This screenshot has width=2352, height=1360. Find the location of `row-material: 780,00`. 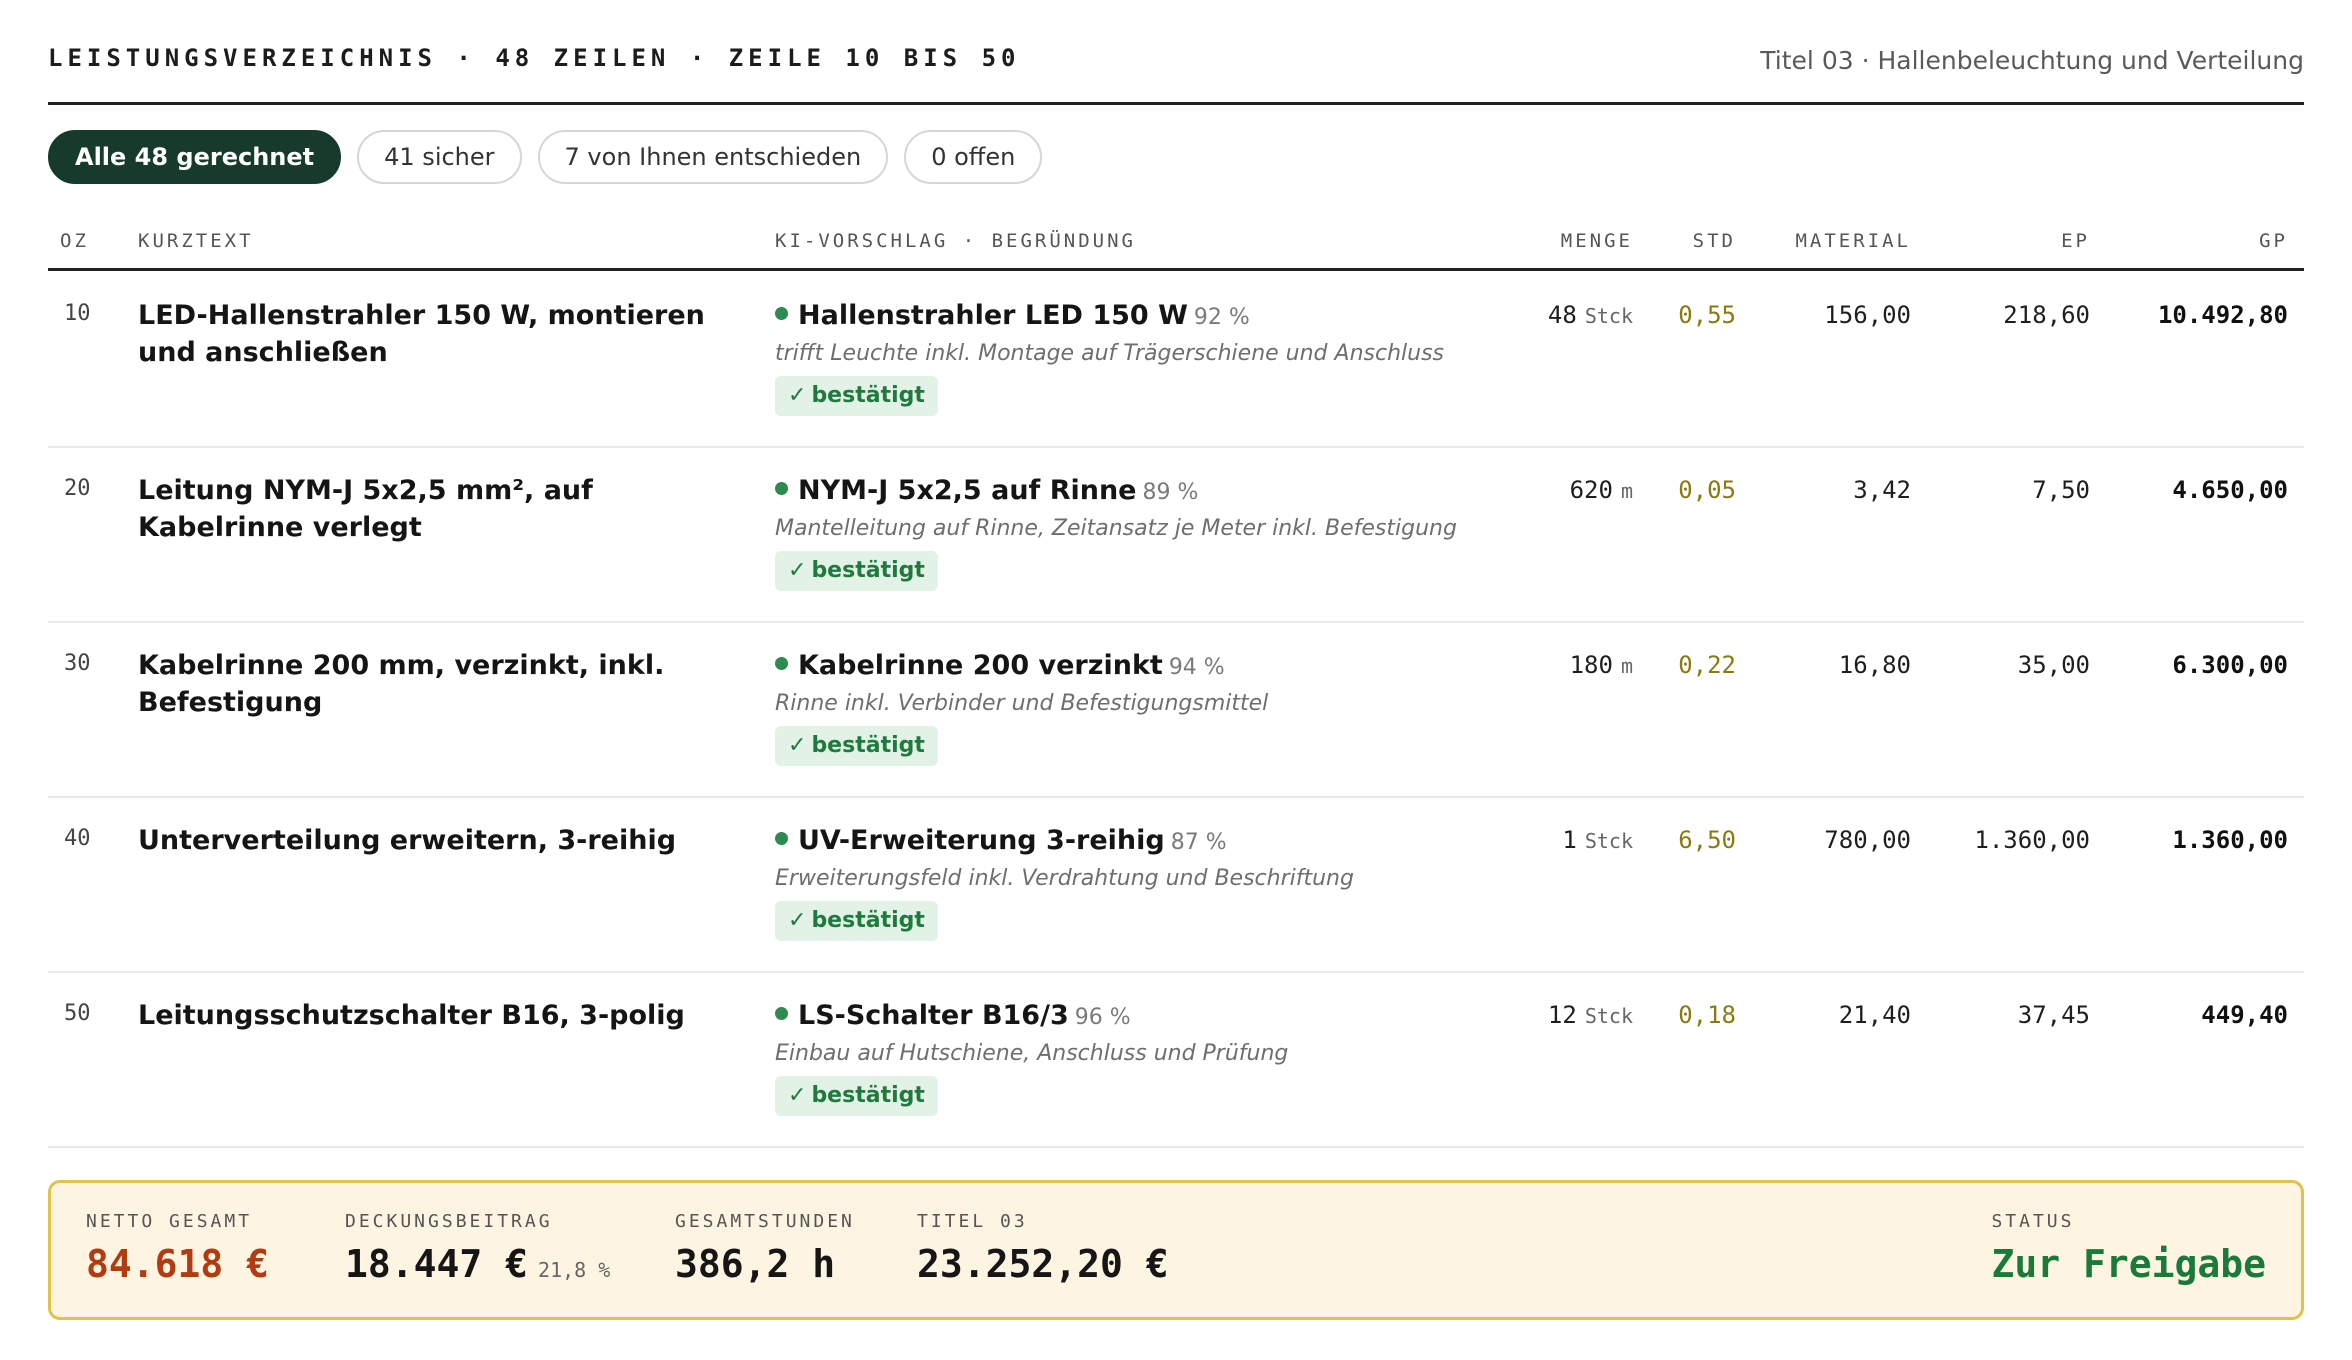

row-material: 780,00 is located at coordinates (1867, 840).